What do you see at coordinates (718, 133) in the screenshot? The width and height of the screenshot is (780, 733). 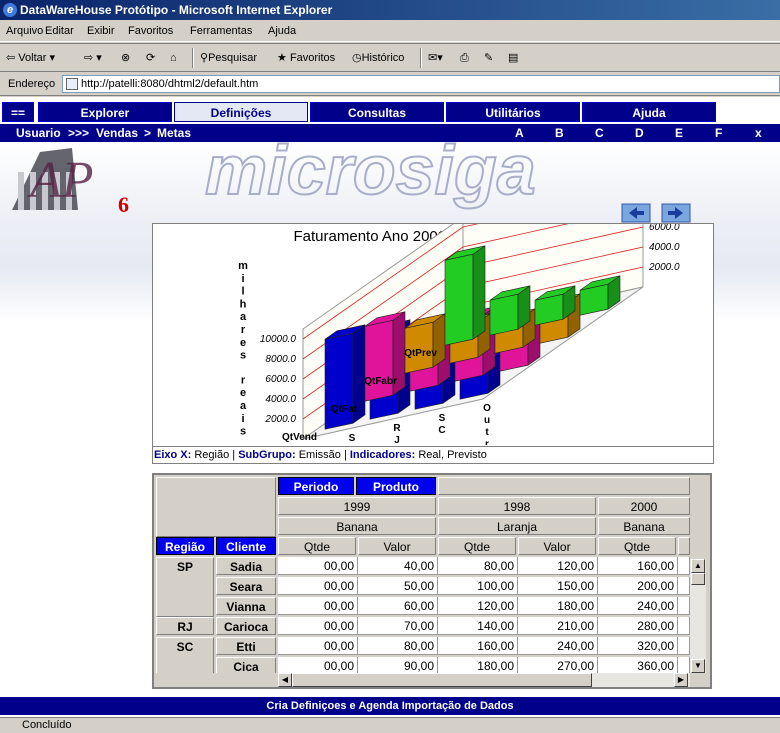 I see `letter-f: F` at bounding box center [718, 133].